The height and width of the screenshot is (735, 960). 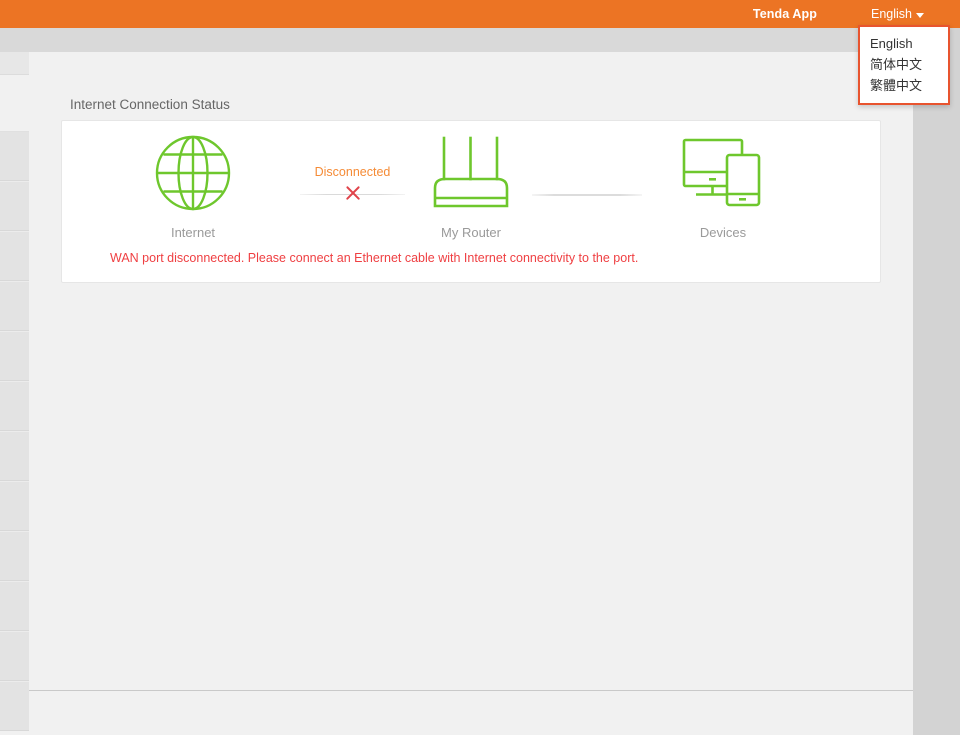 I want to click on language-toggle-label: English, so click(x=891, y=14).